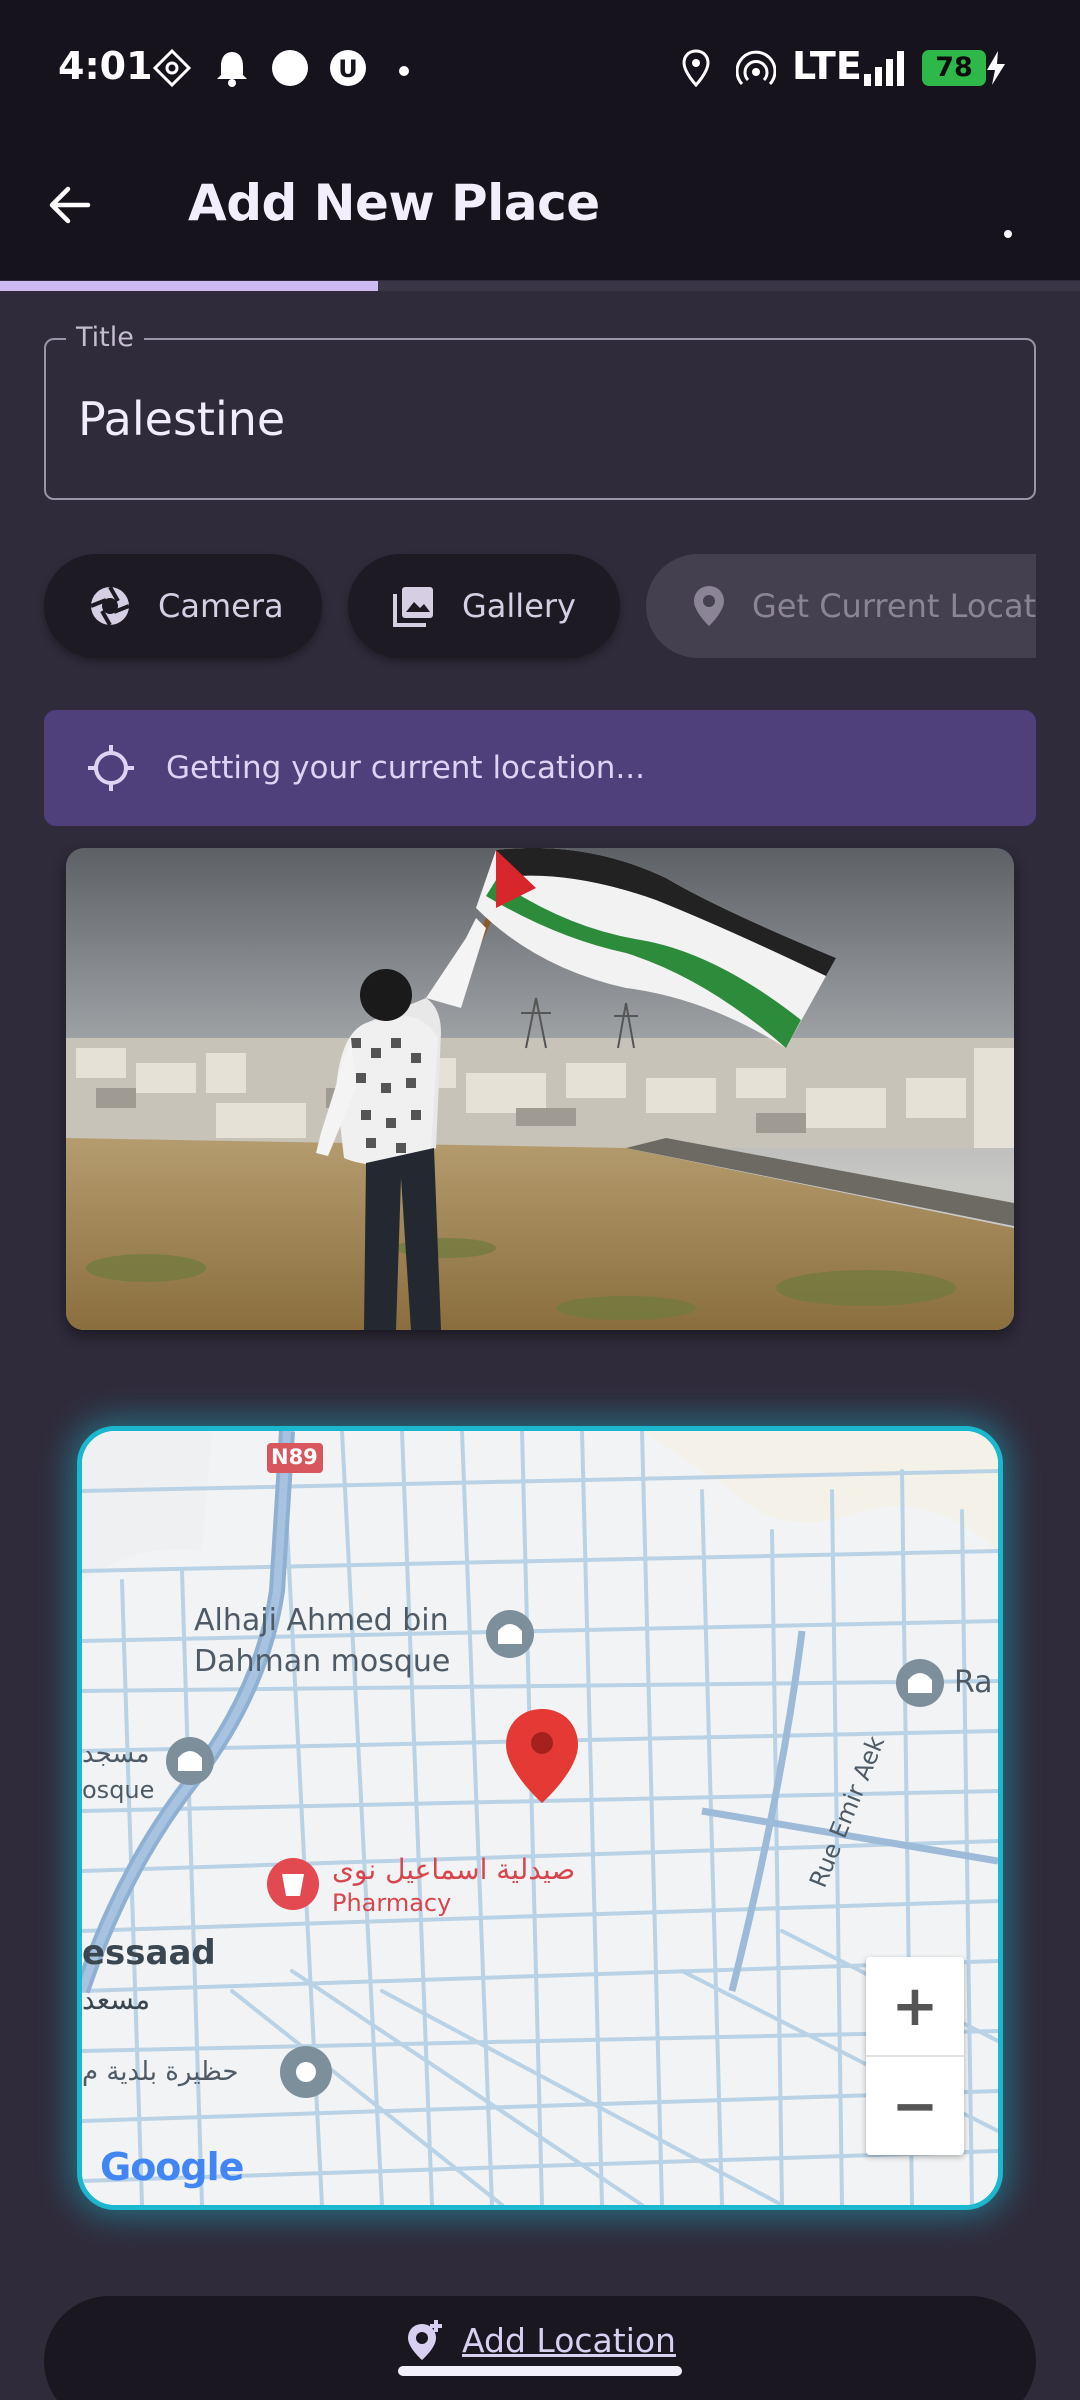  What do you see at coordinates (321, 1620) in the screenshot?
I see `mosque-label-line1: Alhaji Ahmed bin` at bounding box center [321, 1620].